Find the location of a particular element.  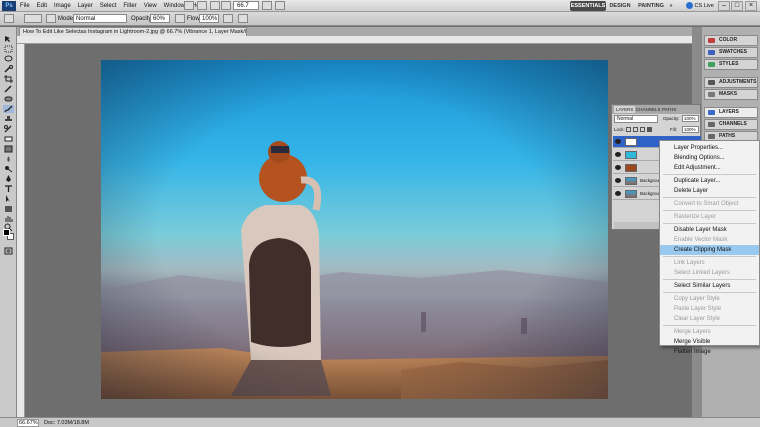

brush-tool-icon is located at coordinates (8, 109).